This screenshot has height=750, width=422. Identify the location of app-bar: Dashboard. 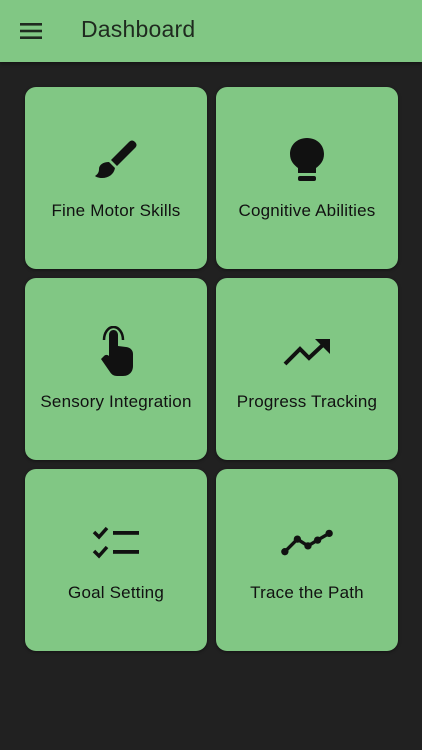
(211, 31).